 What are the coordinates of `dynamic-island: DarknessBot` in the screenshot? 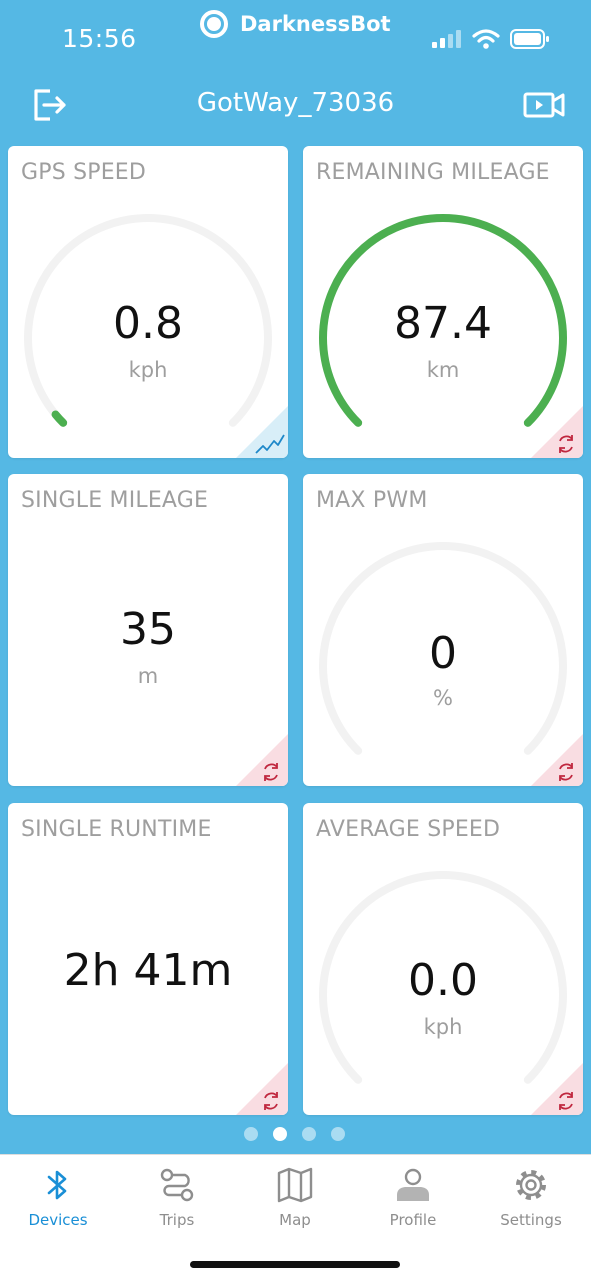 It's located at (295, 24).